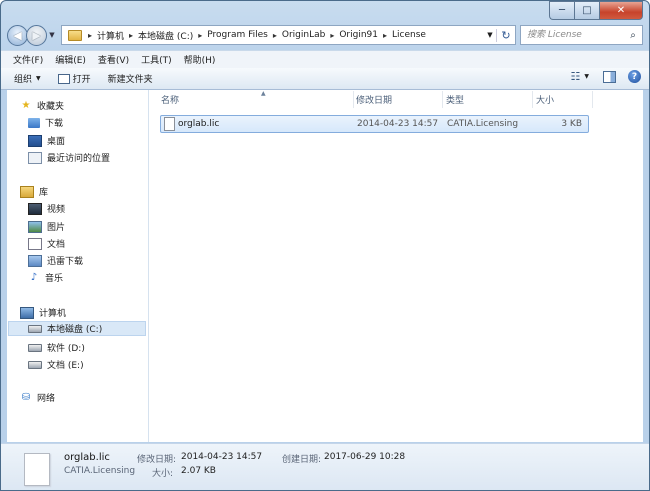 The width and height of the screenshot is (650, 491). I want to click on breadcrumb-computer: 计算机, so click(110, 35).